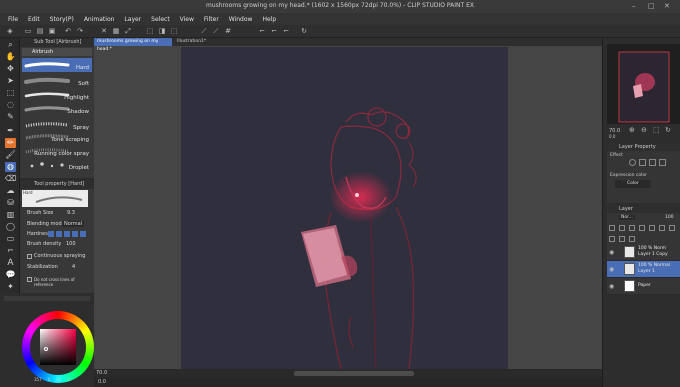 The height and width of the screenshot is (387, 680). I want to click on zoom-readout: 70.0, so click(101, 373).